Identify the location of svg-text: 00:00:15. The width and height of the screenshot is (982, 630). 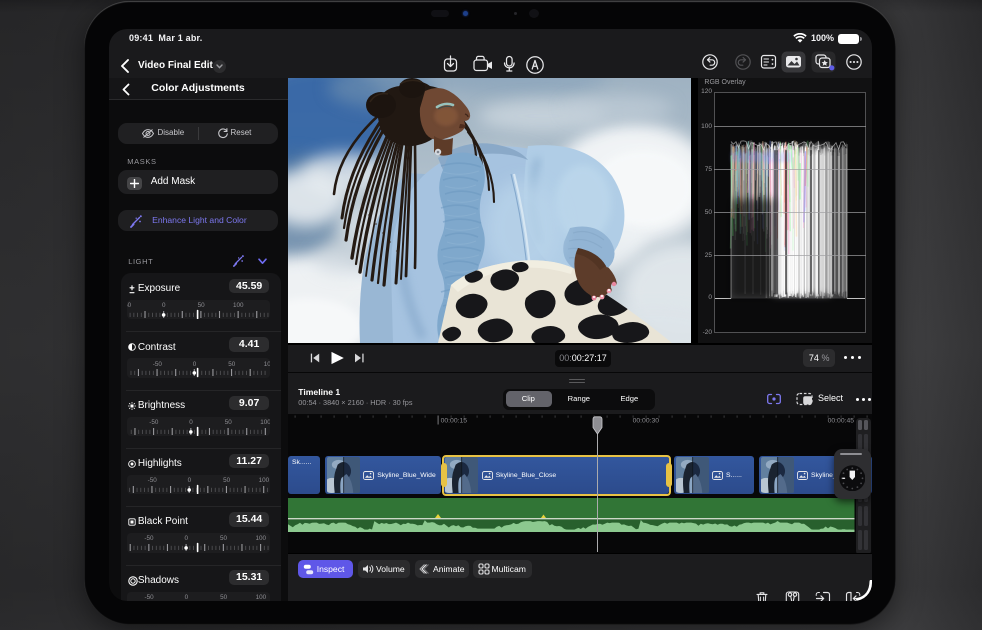
(454, 420).